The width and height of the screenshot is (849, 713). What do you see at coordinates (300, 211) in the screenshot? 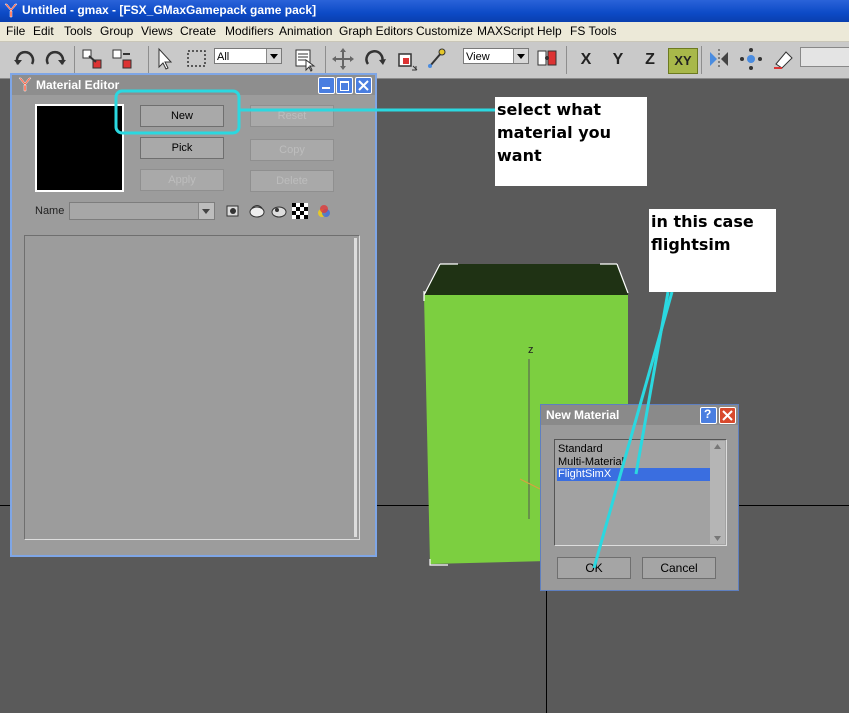
I see `checker-background-icon` at bounding box center [300, 211].